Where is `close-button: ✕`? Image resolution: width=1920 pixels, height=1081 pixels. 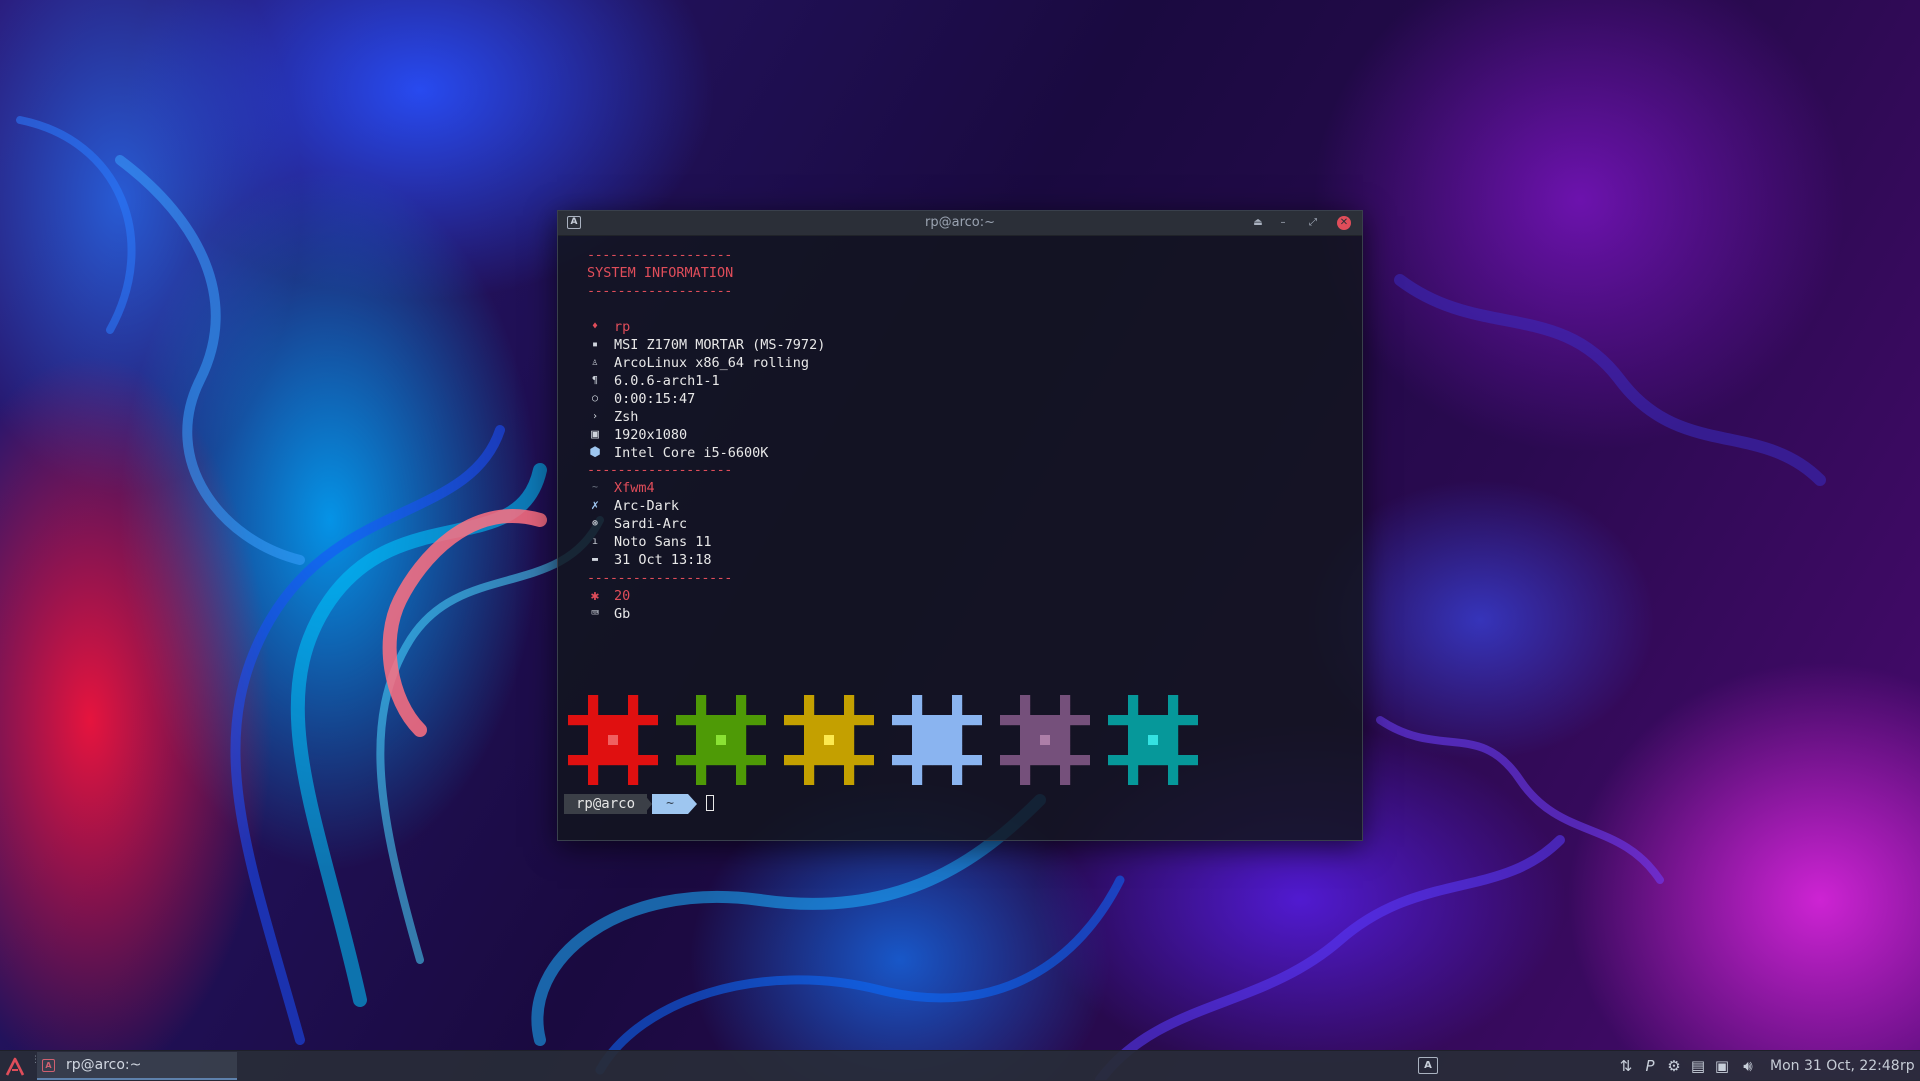
close-button: ✕ is located at coordinates (1344, 223).